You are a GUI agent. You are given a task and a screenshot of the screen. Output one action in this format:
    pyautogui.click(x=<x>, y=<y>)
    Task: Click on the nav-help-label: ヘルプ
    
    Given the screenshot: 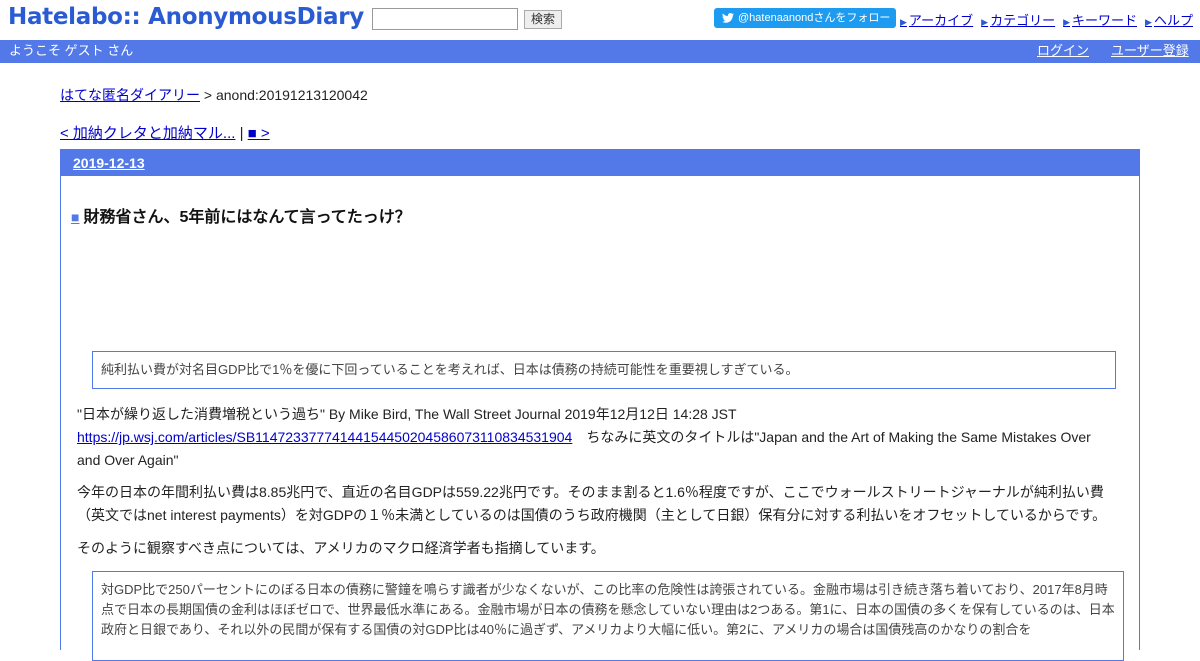 What is the action you would take?
    pyautogui.click(x=1173, y=20)
    